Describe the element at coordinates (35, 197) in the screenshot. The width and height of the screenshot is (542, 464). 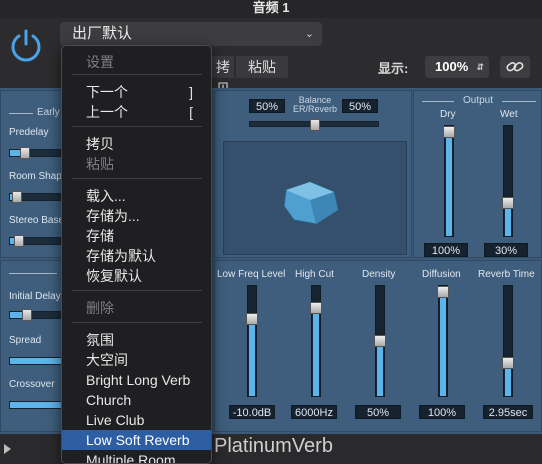
I see `room-shape-slider` at that location.